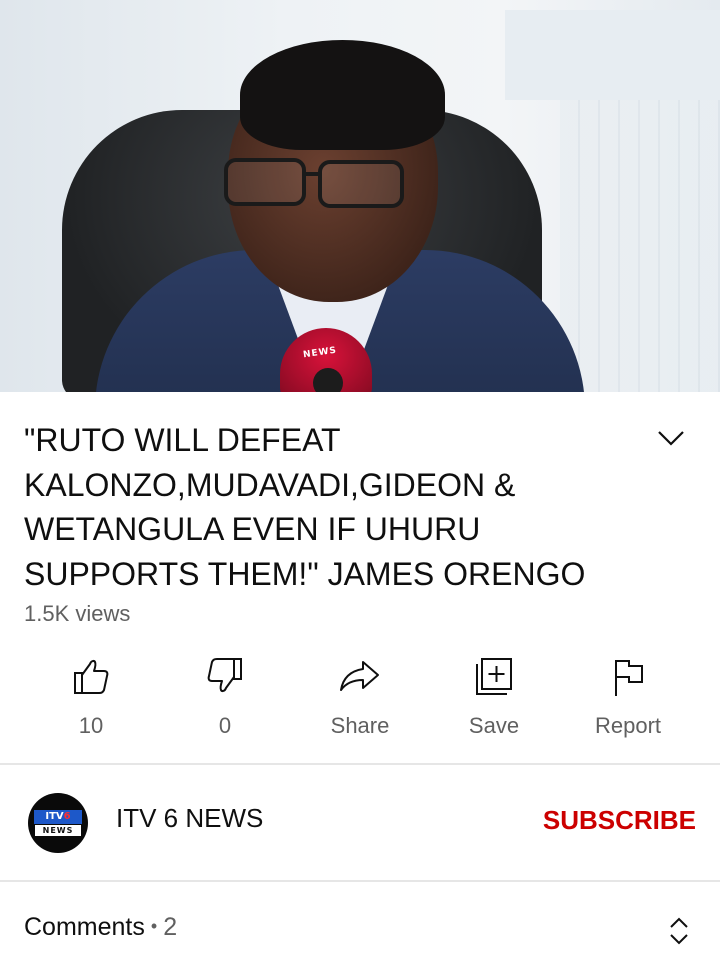  What do you see at coordinates (679, 931) in the screenshot?
I see `expand-collapse-icon` at bounding box center [679, 931].